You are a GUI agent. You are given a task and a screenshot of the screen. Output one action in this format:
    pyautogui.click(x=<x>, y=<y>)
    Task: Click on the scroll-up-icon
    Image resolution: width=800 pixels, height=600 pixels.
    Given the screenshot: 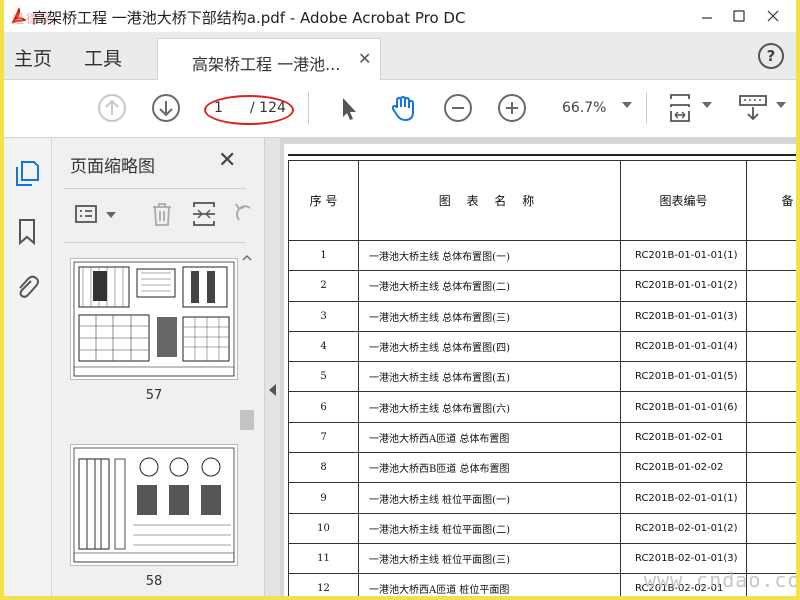 What is the action you would take?
    pyautogui.click(x=247, y=258)
    